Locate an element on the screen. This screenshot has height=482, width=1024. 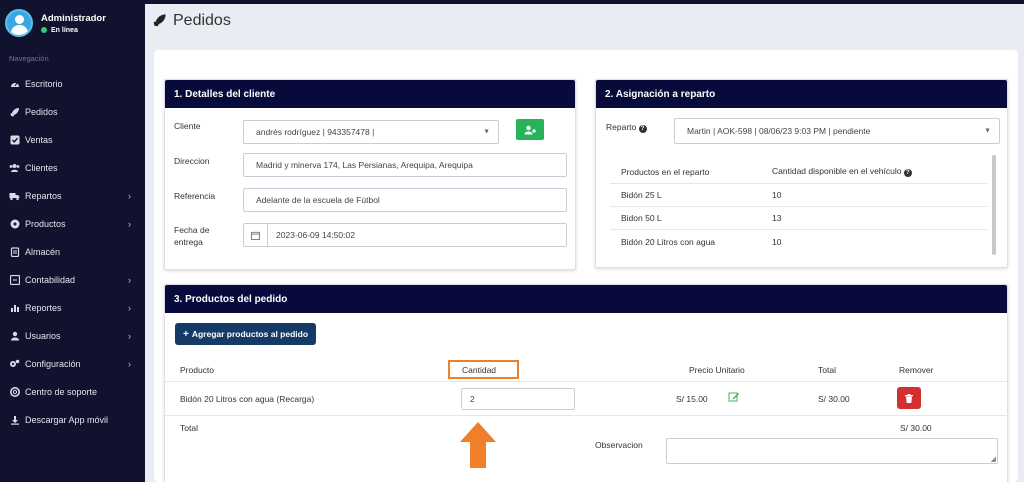
observation-label: Observacion is located at coordinates (619, 445).